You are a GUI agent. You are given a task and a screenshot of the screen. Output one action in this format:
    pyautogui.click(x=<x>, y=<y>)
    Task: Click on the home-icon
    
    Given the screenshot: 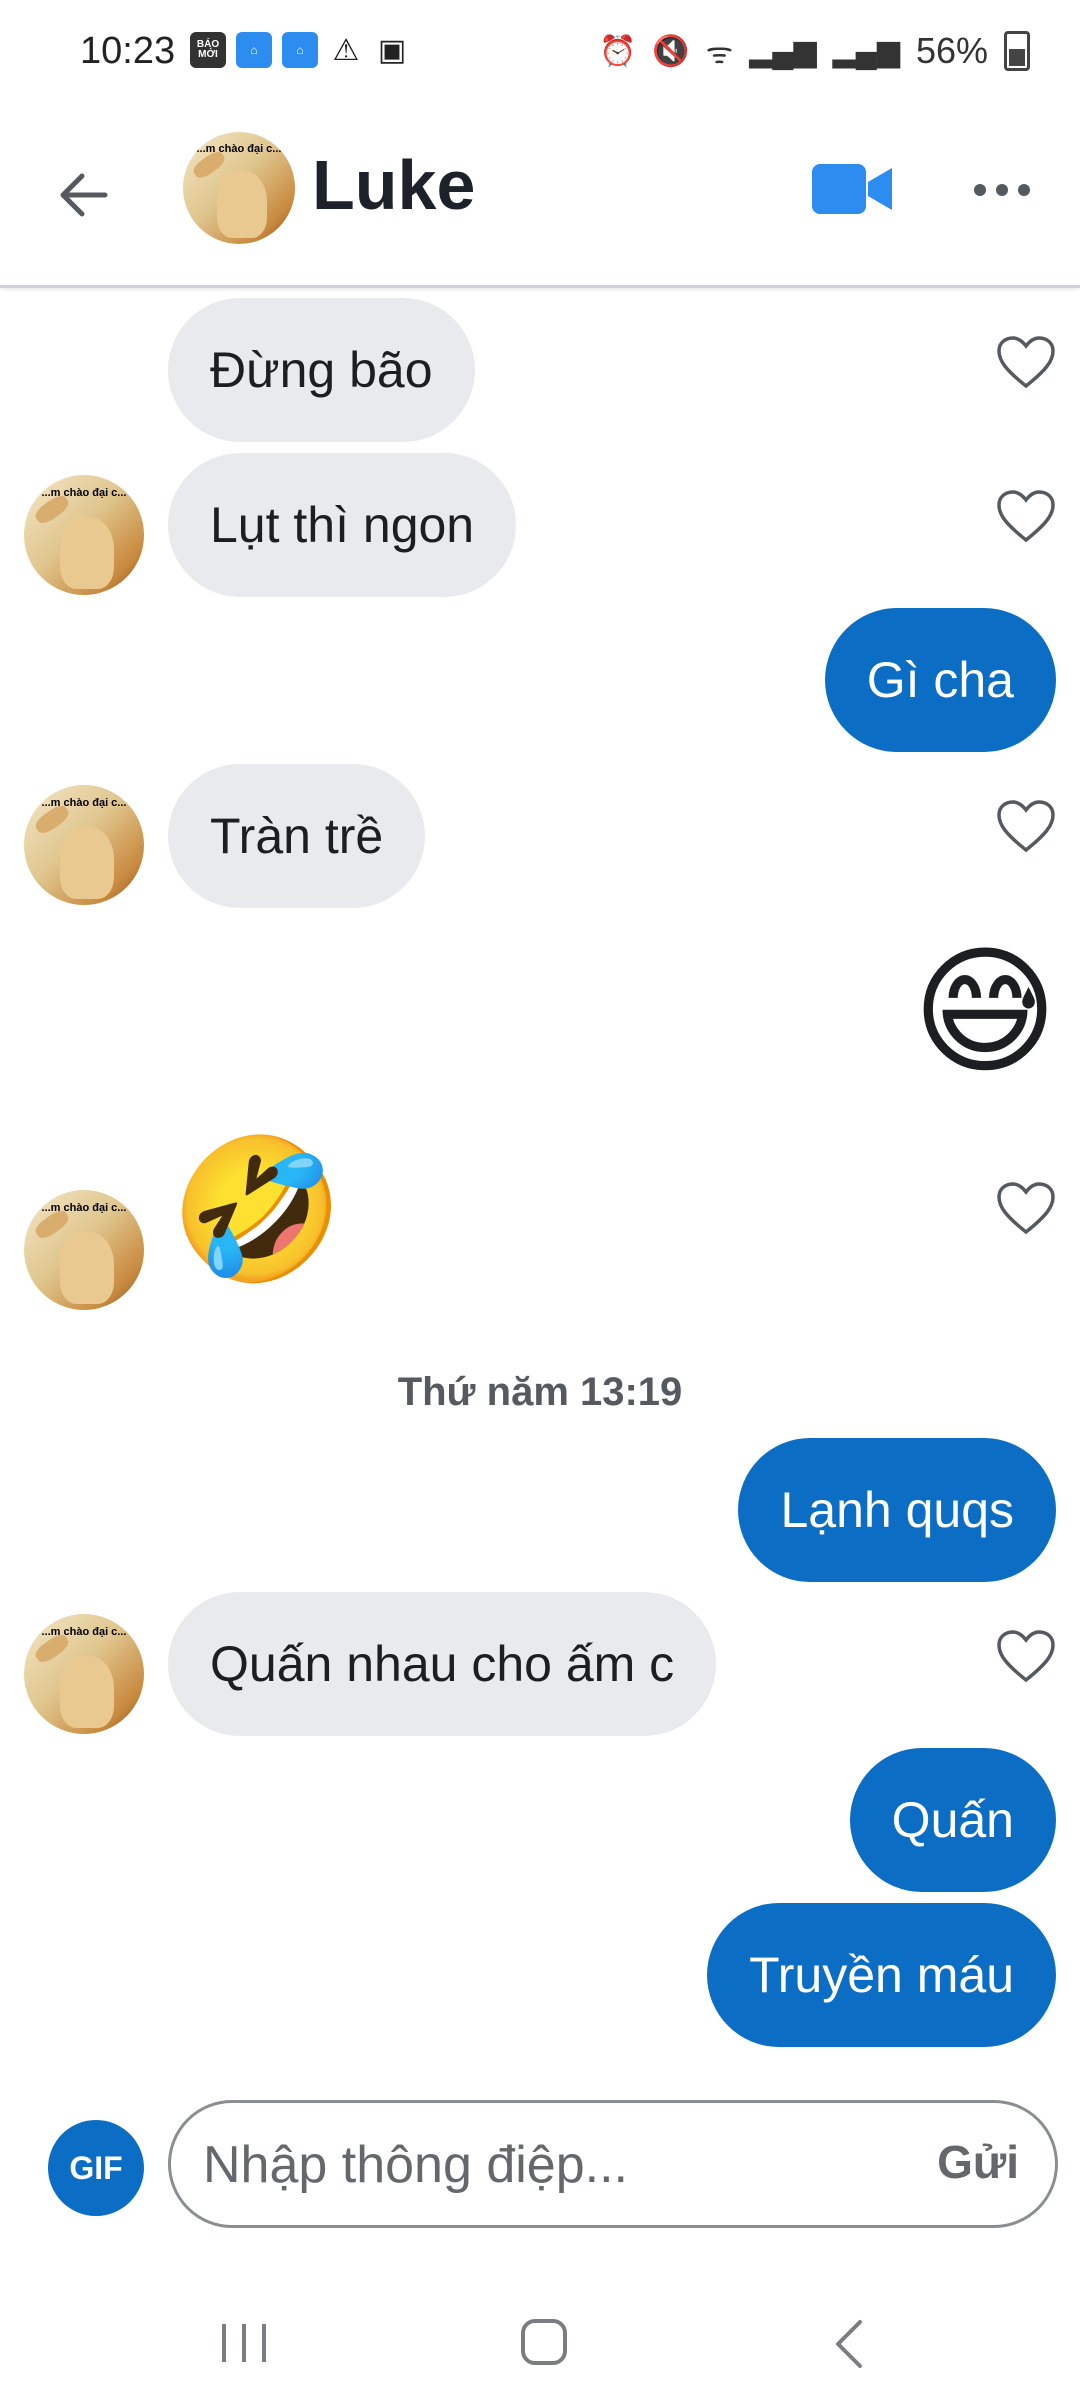 What is the action you would take?
    pyautogui.click(x=544, y=2342)
    